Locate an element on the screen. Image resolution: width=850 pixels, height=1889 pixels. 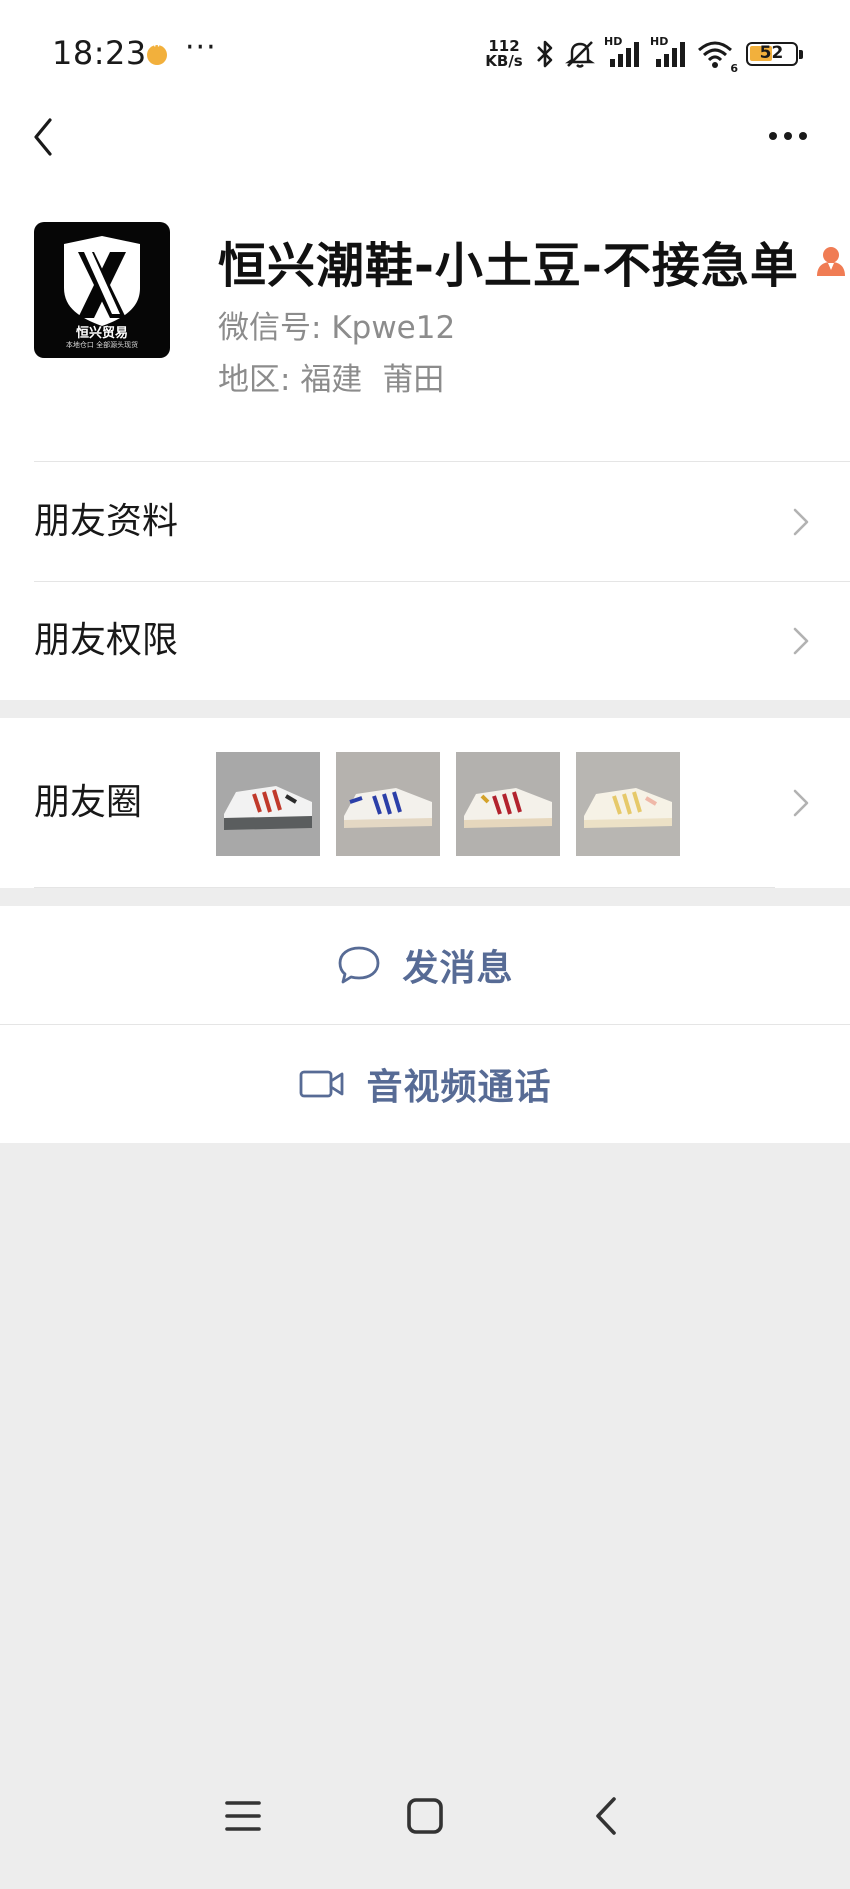
mute-bell-icon is located at coordinates (580, 54).